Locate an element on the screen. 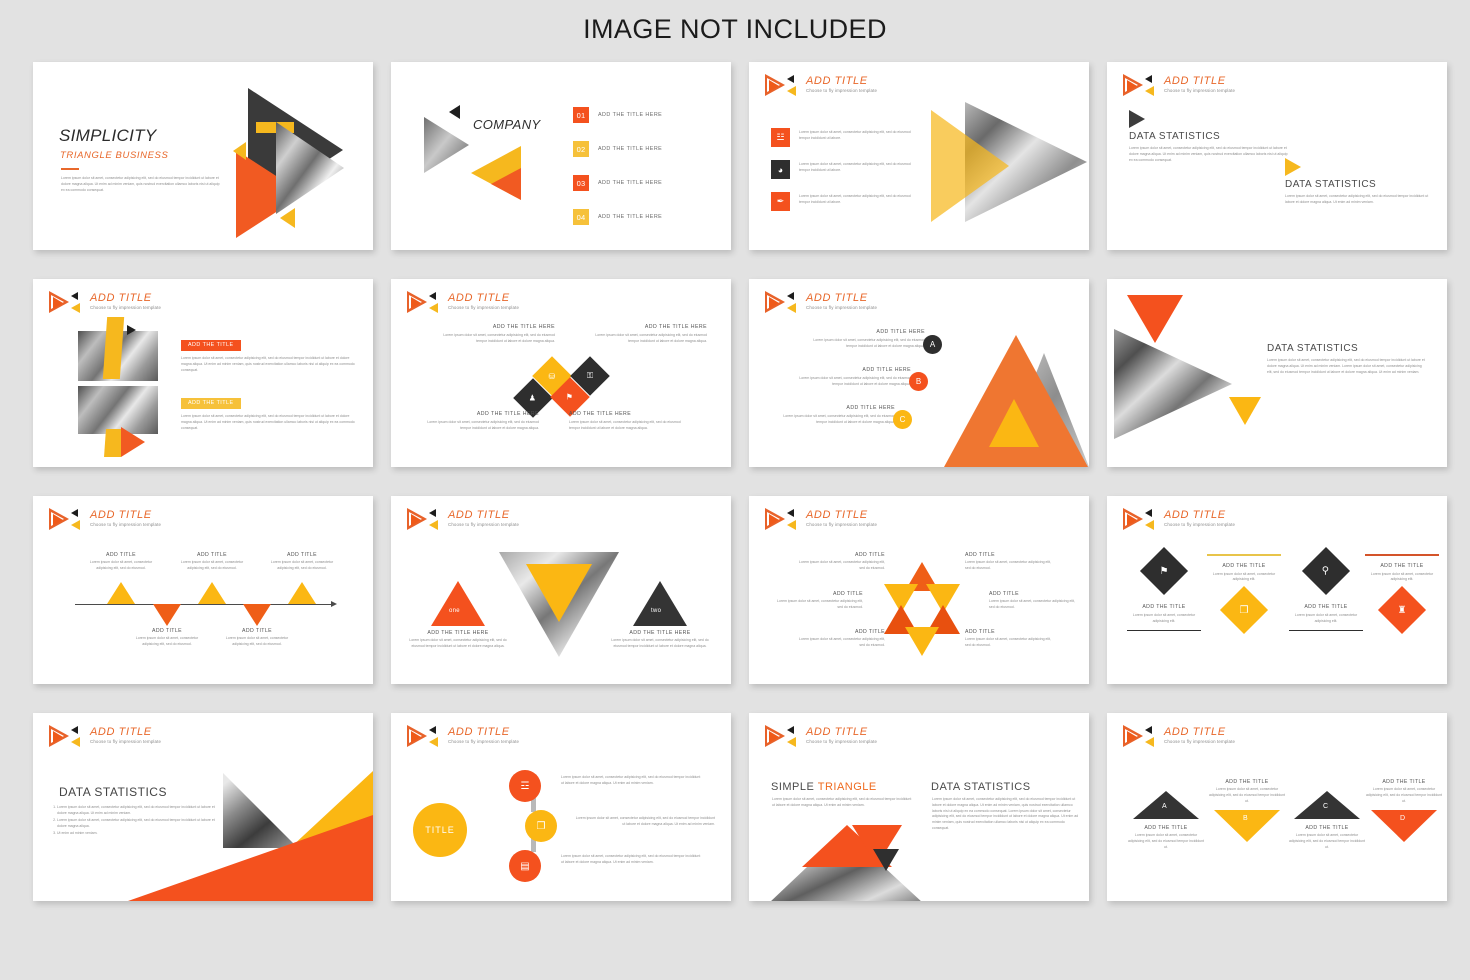 Image resolution: width=1470 pixels, height=980 pixels. timeline-axis is located at coordinates (204, 604).